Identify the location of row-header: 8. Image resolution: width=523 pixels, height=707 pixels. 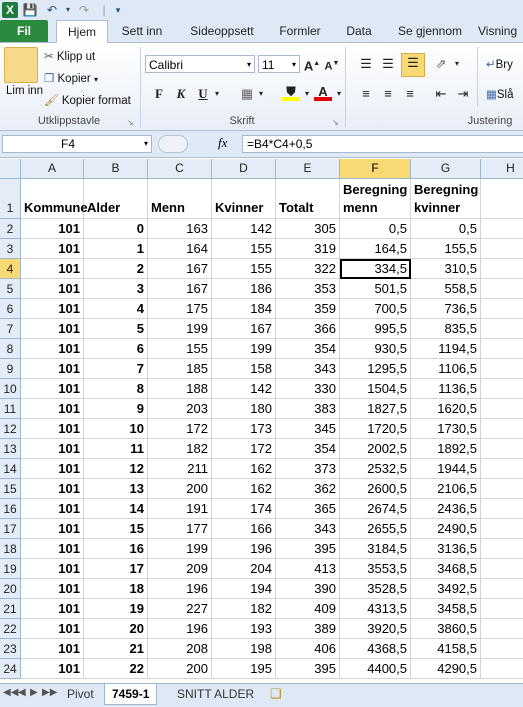
(10, 349).